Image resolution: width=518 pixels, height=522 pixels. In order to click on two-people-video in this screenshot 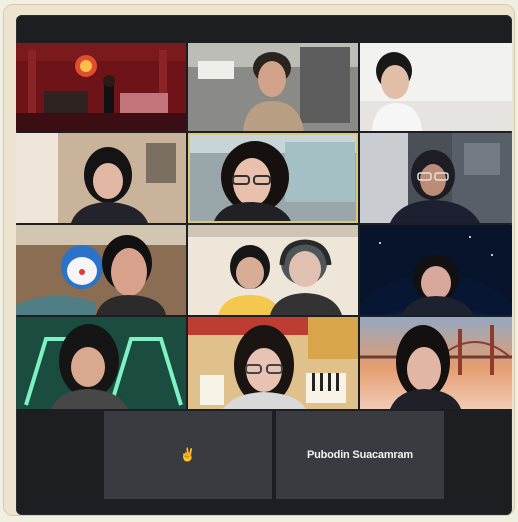, I will do `click(273, 270)`.